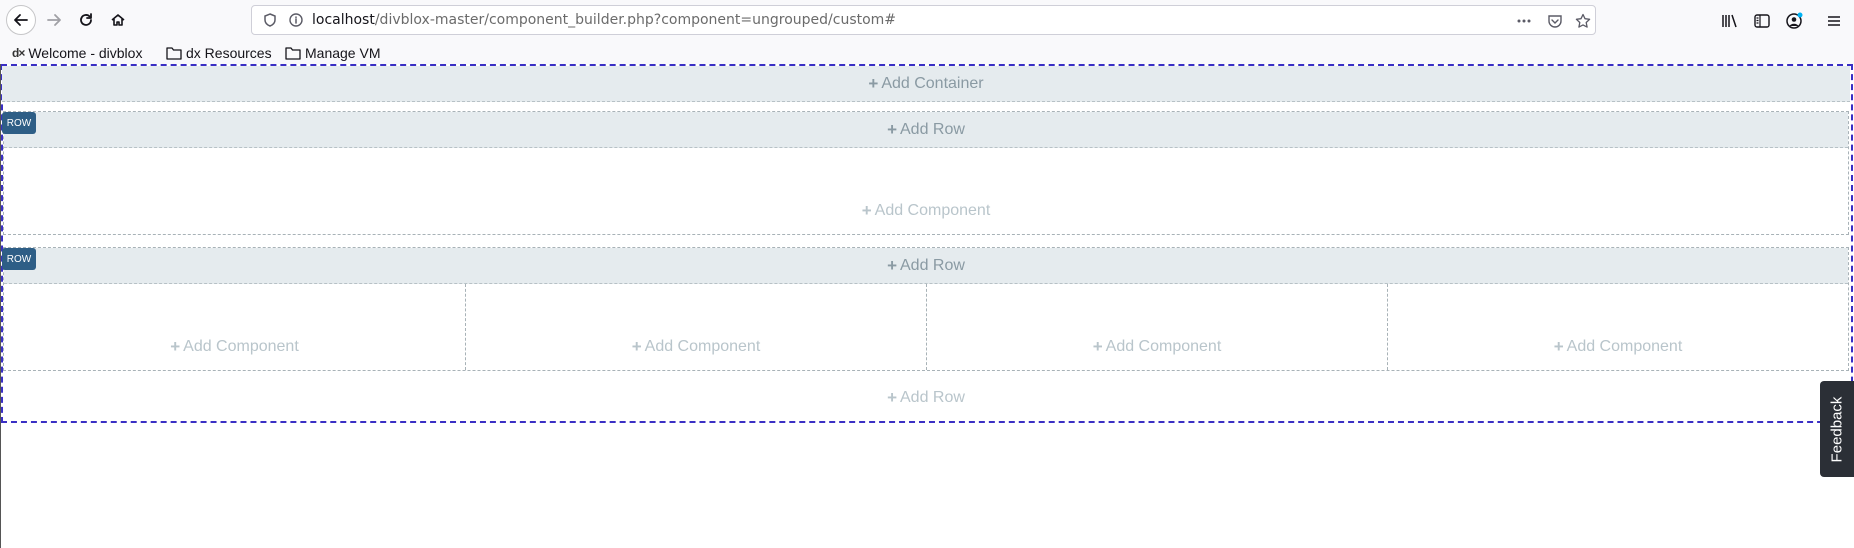  Describe the element at coordinates (1834, 21) in the screenshot. I see `hamburger-menu-icon` at that location.